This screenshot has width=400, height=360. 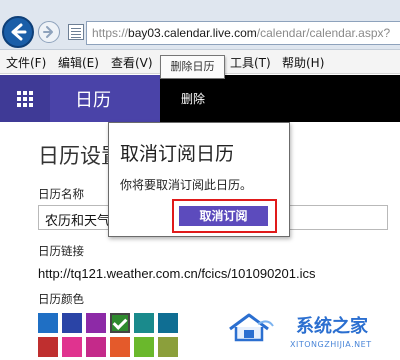 I want to click on checkmark-icon, so click(x=120, y=322).